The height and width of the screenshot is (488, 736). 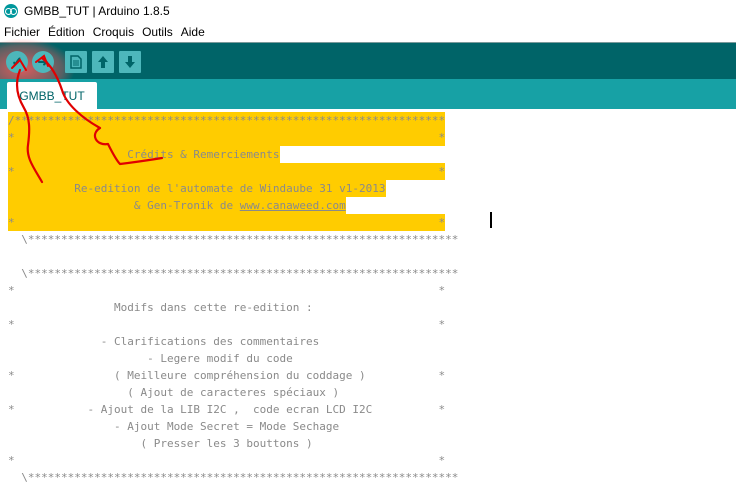 I want to click on document-icon, so click(x=76, y=62).